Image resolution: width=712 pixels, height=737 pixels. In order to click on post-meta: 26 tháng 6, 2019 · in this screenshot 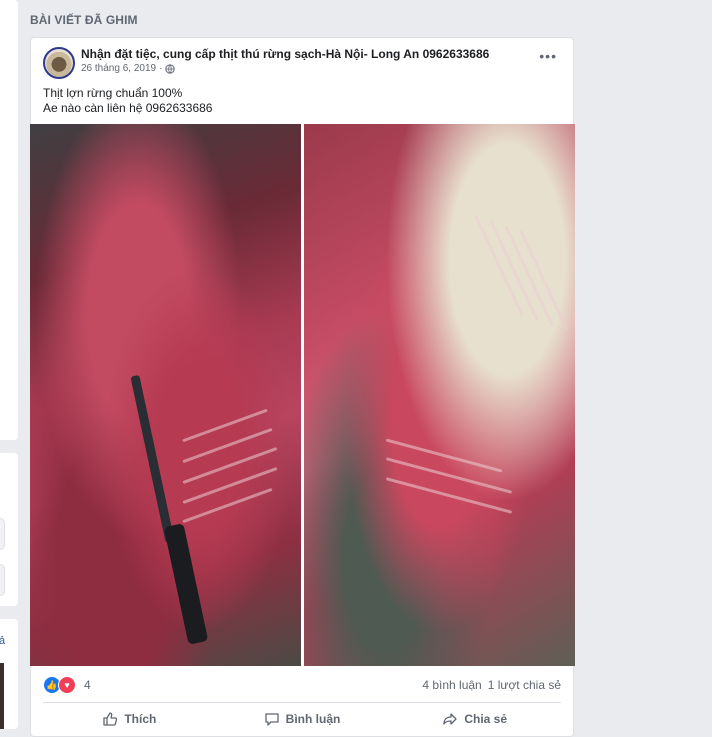, I will do `click(128, 68)`.